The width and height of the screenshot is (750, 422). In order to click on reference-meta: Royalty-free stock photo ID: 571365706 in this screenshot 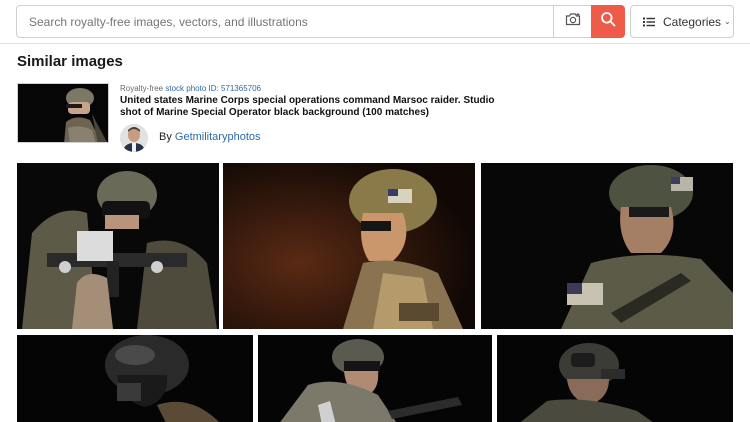, I will do `click(190, 88)`.